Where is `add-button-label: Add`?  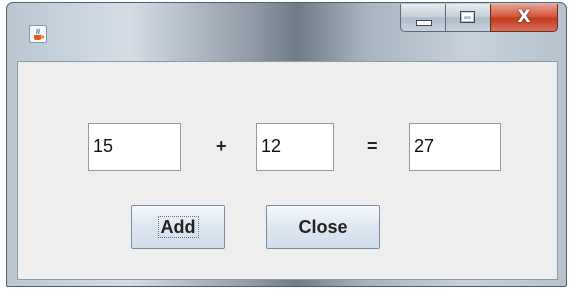
add-button-label: Add is located at coordinates (178, 227).